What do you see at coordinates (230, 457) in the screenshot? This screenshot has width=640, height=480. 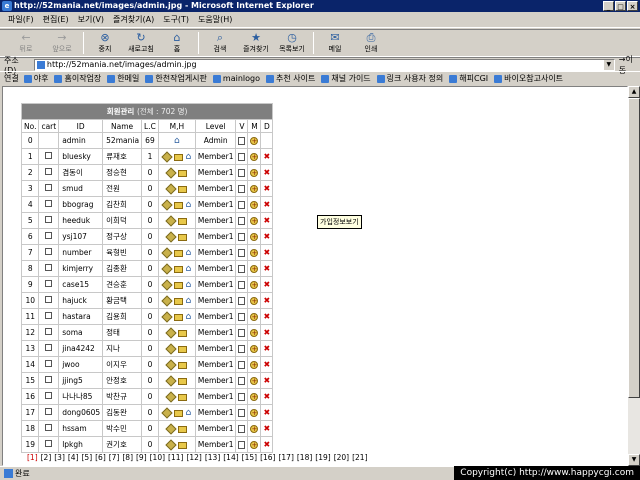 I see `page-link-14: [14]` at bounding box center [230, 457].